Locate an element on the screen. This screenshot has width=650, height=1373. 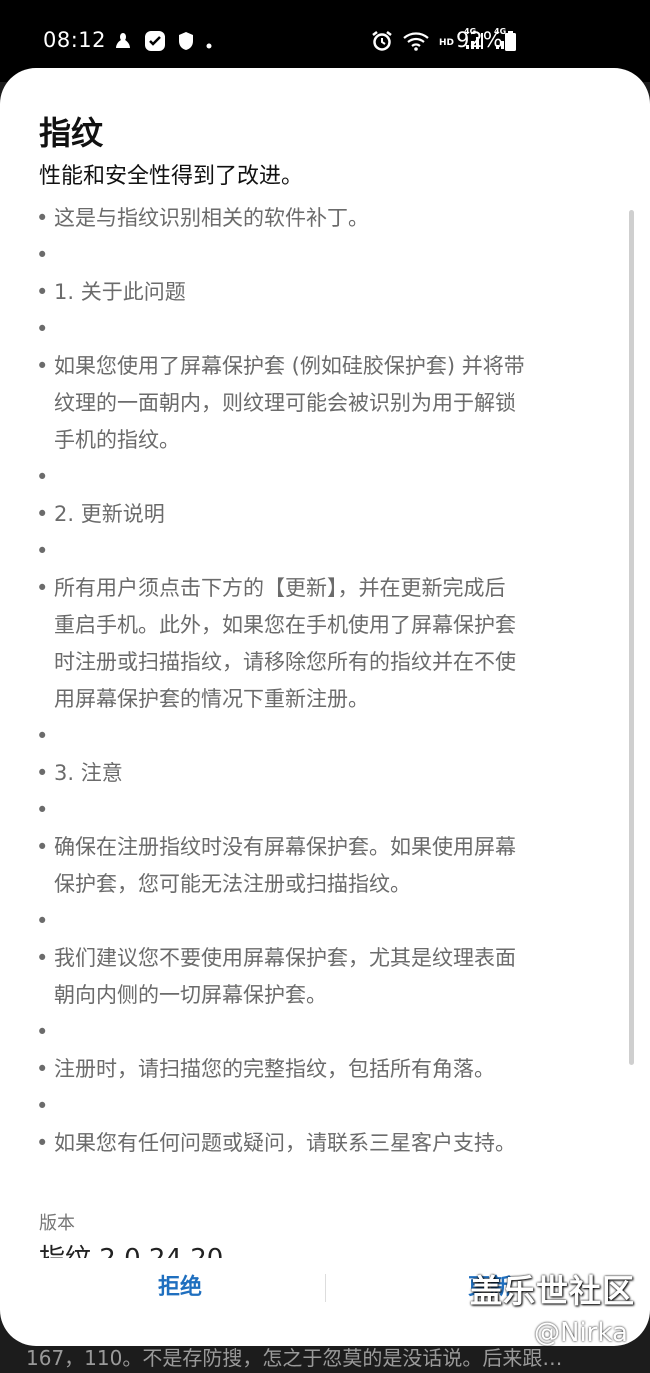
content-text: 重启手机。此外，如果您在手机使用了屏幕保护套 is located at coordinates (285, 625).